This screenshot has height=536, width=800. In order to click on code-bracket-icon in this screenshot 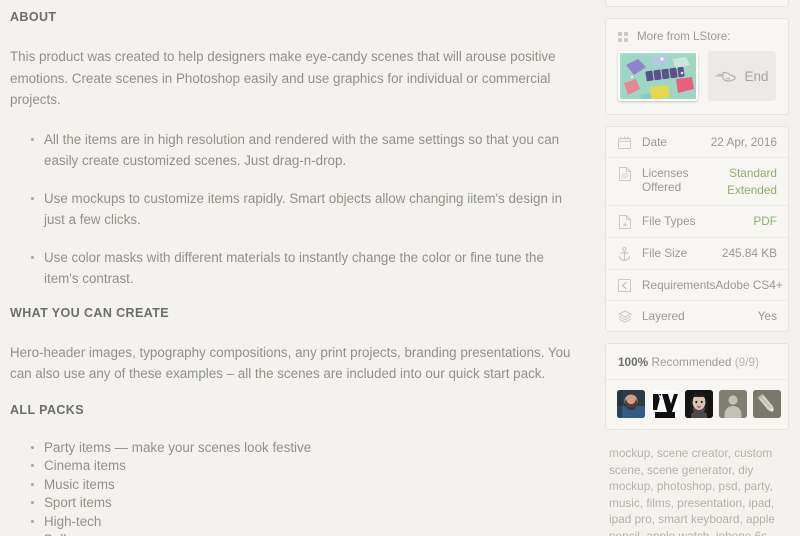, I will do `click(624, 285)`.